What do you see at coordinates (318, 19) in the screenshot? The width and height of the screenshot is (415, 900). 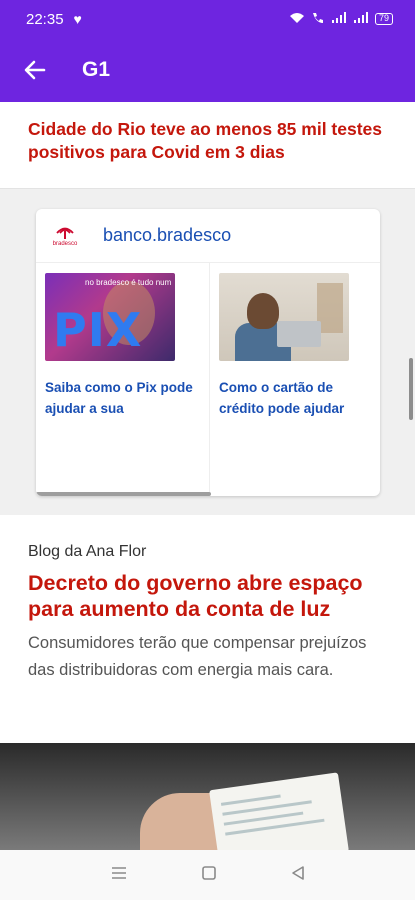 I see `call-icon` at bounding box center [318, 19].